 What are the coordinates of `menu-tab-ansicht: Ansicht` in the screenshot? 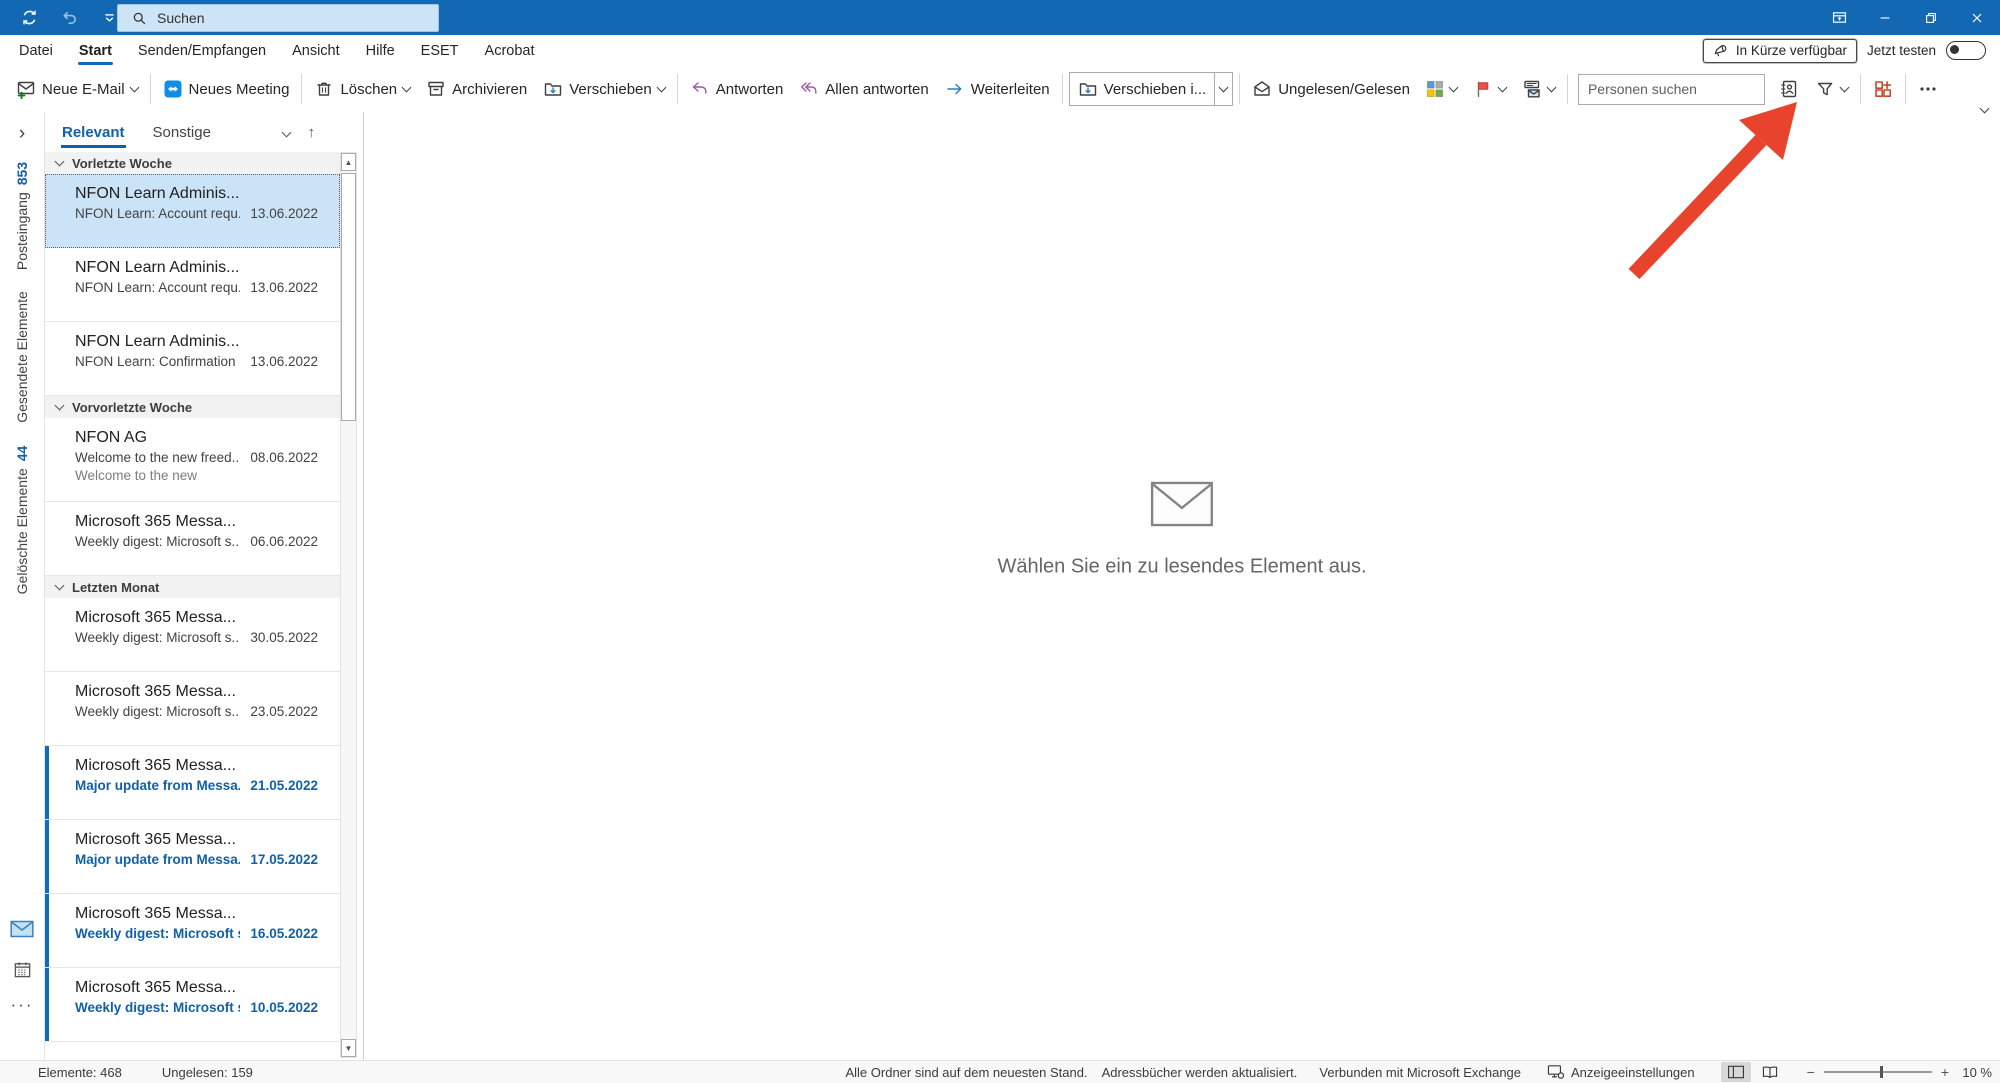 It's located at (316, 50).